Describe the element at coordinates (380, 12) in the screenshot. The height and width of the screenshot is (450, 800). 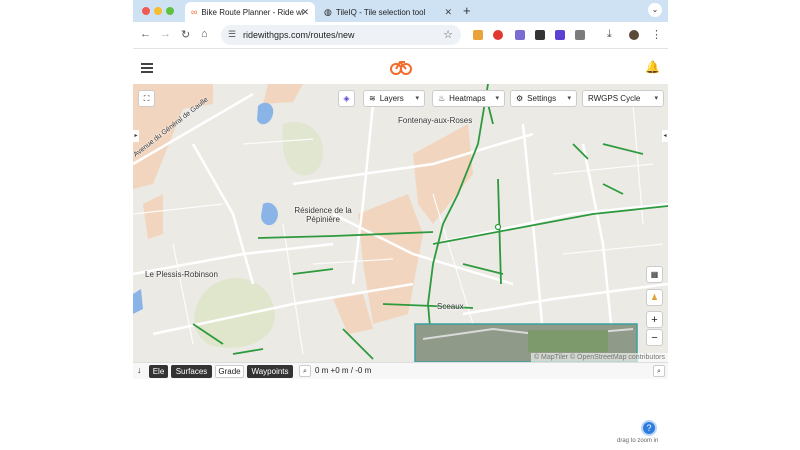
I see `tab-label: TileIQ - Tile selection tool` at that location.